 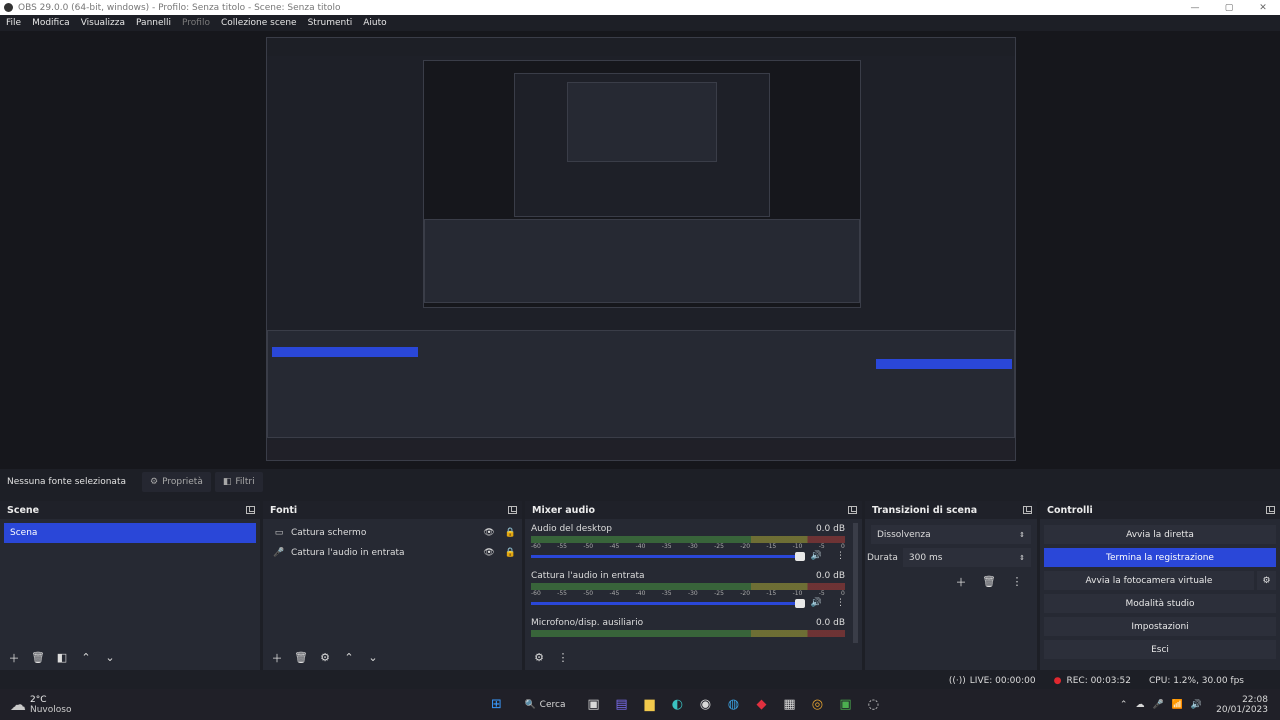 I want to click on menu-visualizza: Visualizza, so click(x=103, y=23).